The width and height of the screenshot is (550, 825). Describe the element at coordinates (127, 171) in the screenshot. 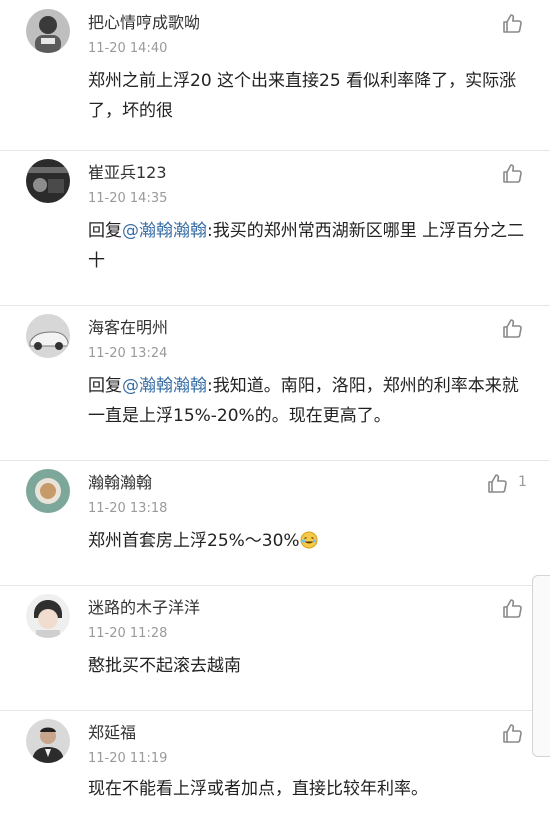

I see `comment-author: 崔亚兵123` at that location.